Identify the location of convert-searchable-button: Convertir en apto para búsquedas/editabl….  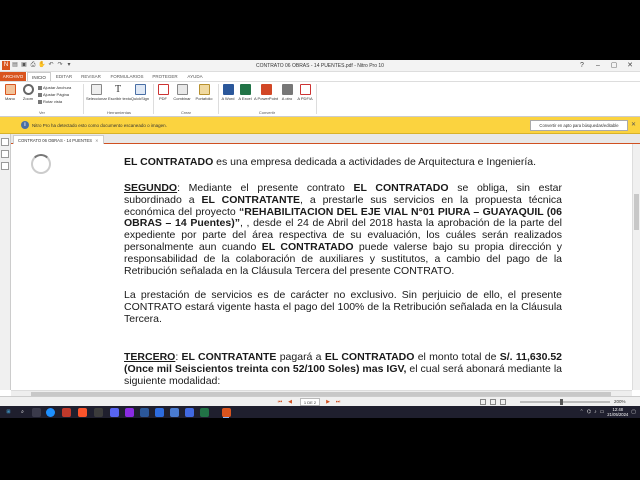
(579, 125).